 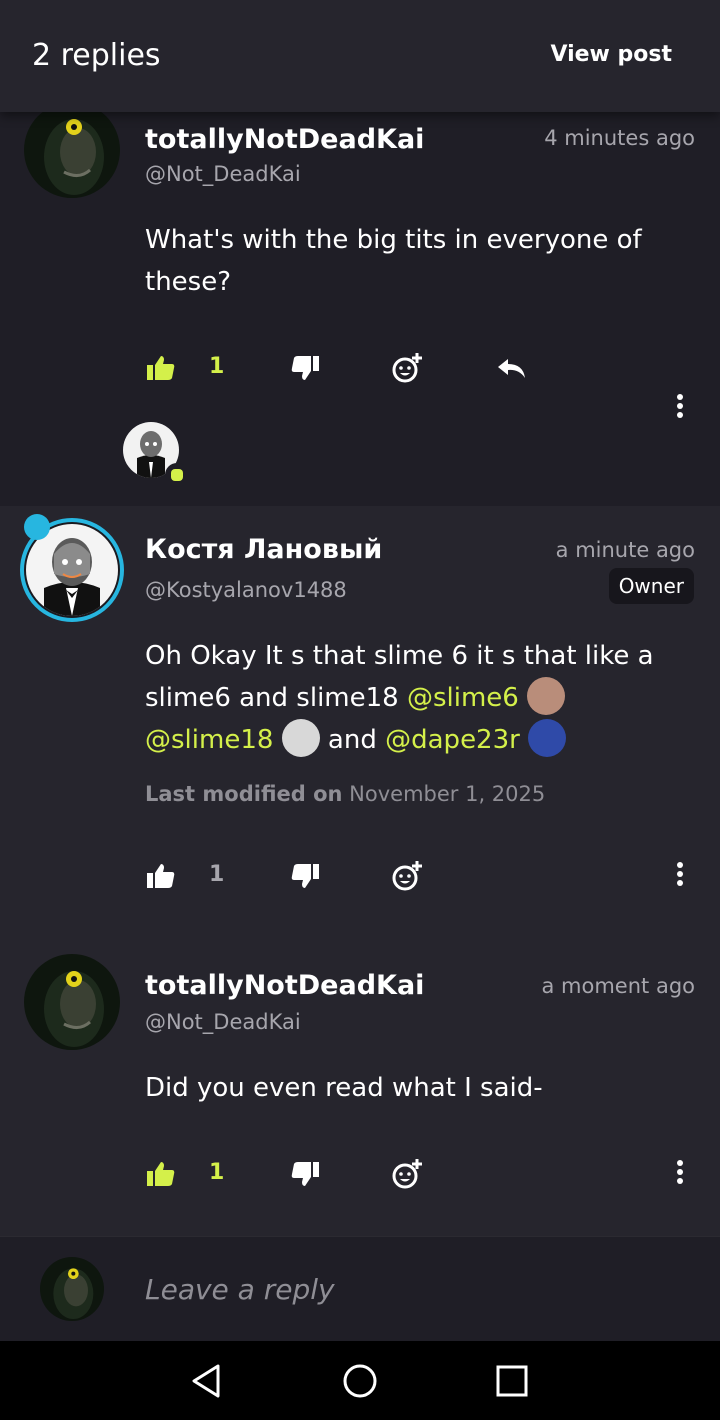 What do you see at coordinates (37, 527) in the screenshot?
I see `frame-decoration-icon` at bounding box center [37, 527].